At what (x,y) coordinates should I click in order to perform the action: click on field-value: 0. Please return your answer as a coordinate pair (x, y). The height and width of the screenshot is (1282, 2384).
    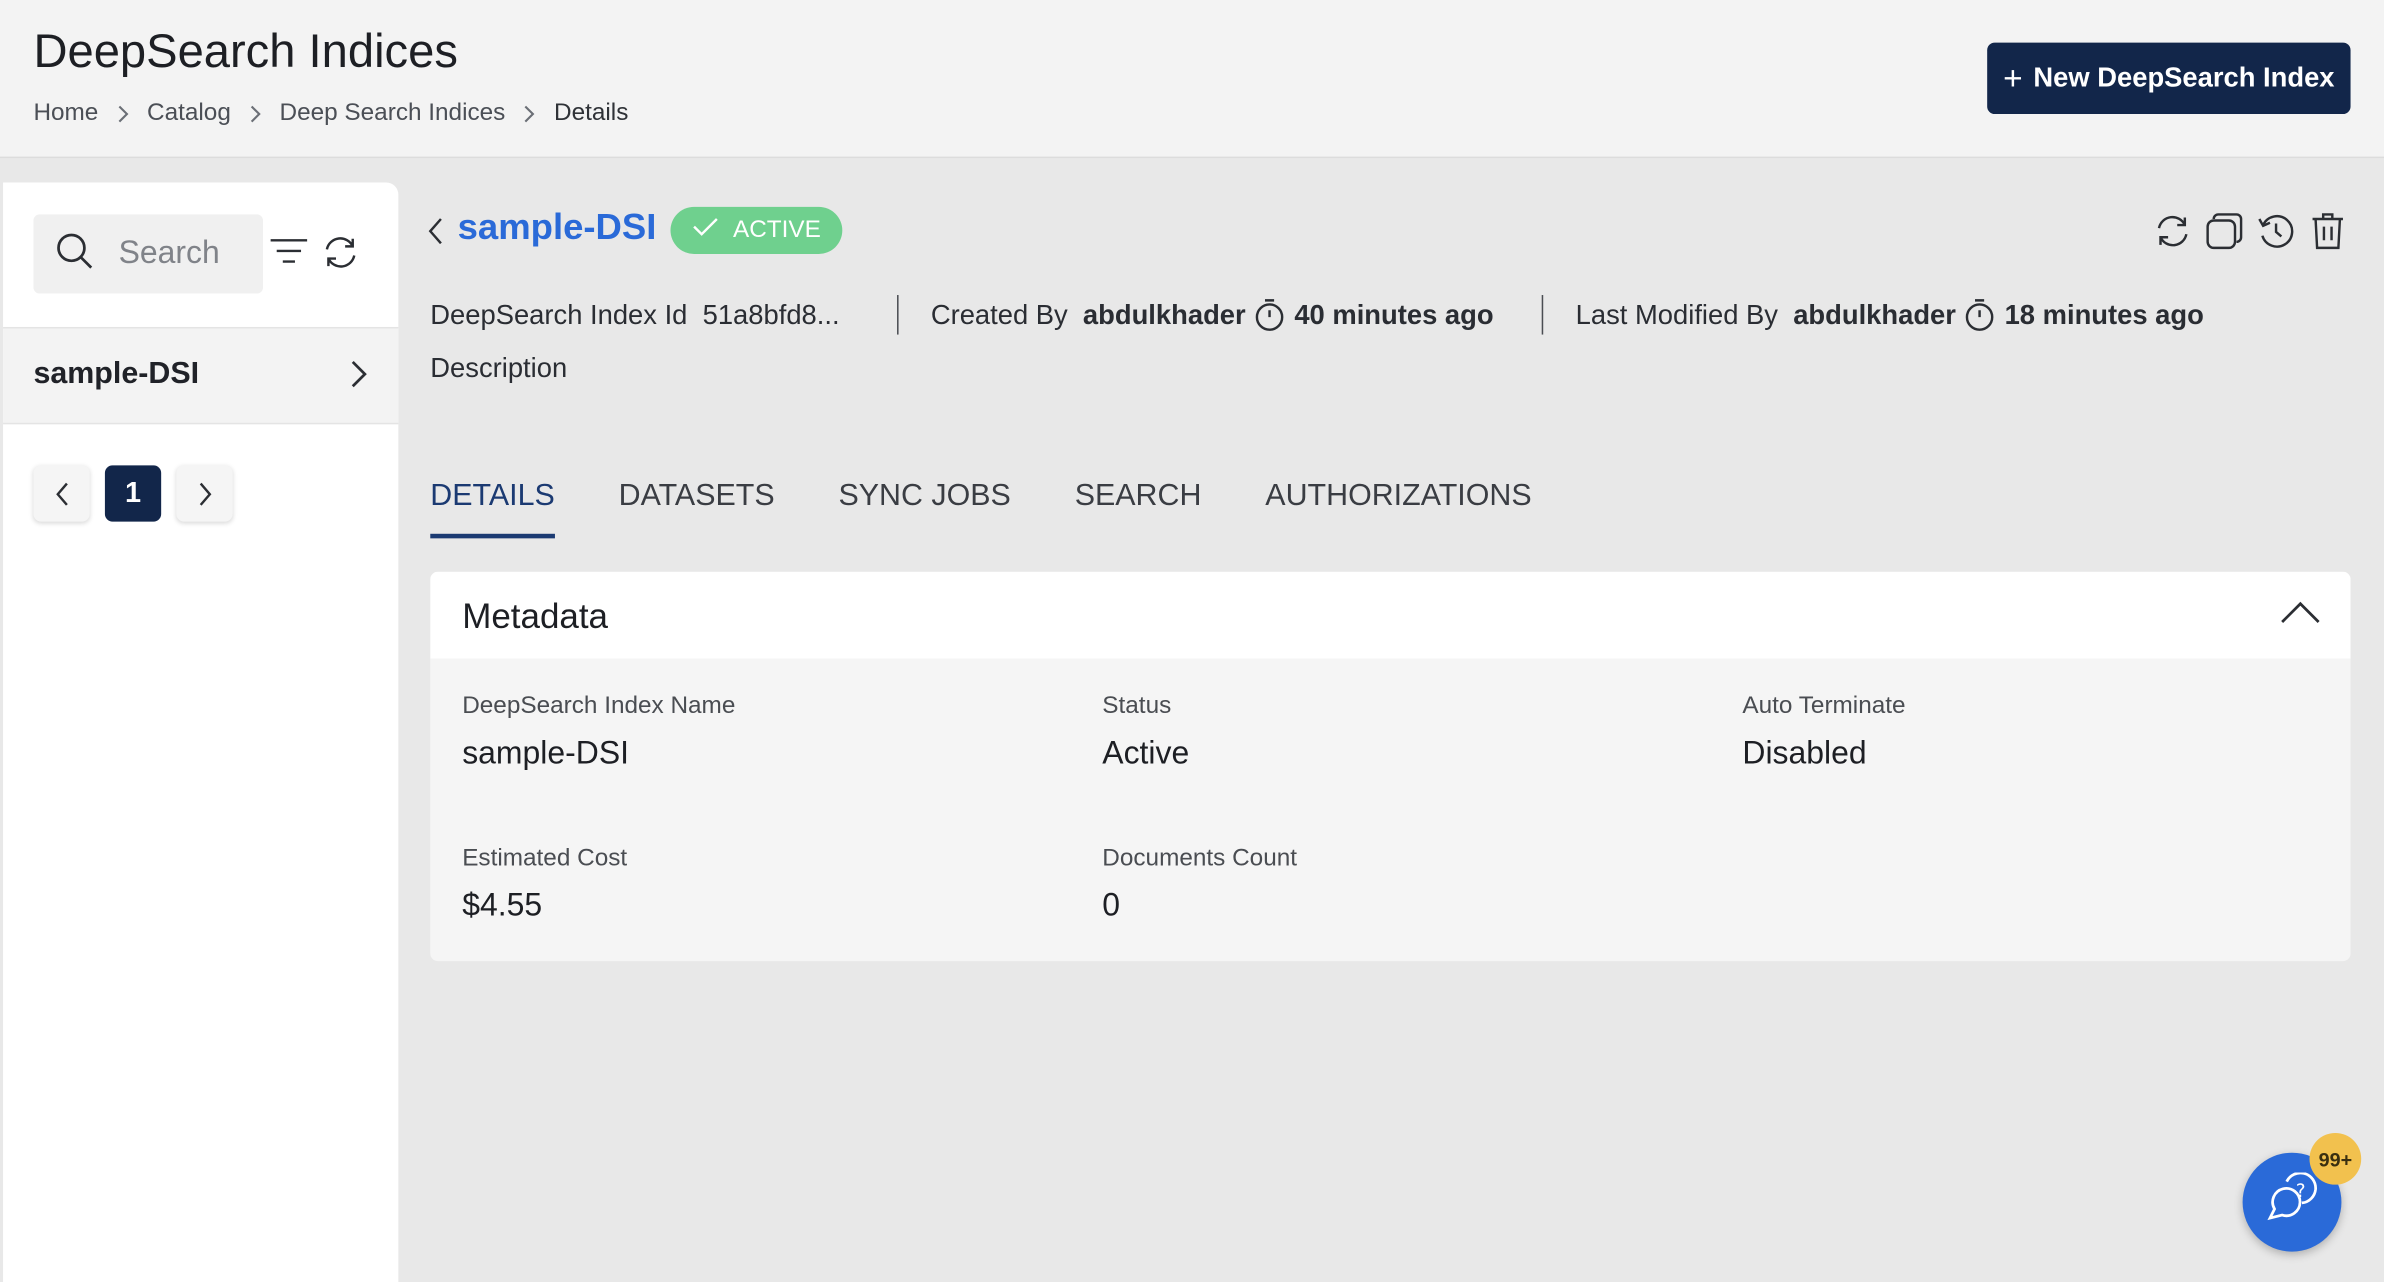
    Looking at the image, I should click on (1111, 906).